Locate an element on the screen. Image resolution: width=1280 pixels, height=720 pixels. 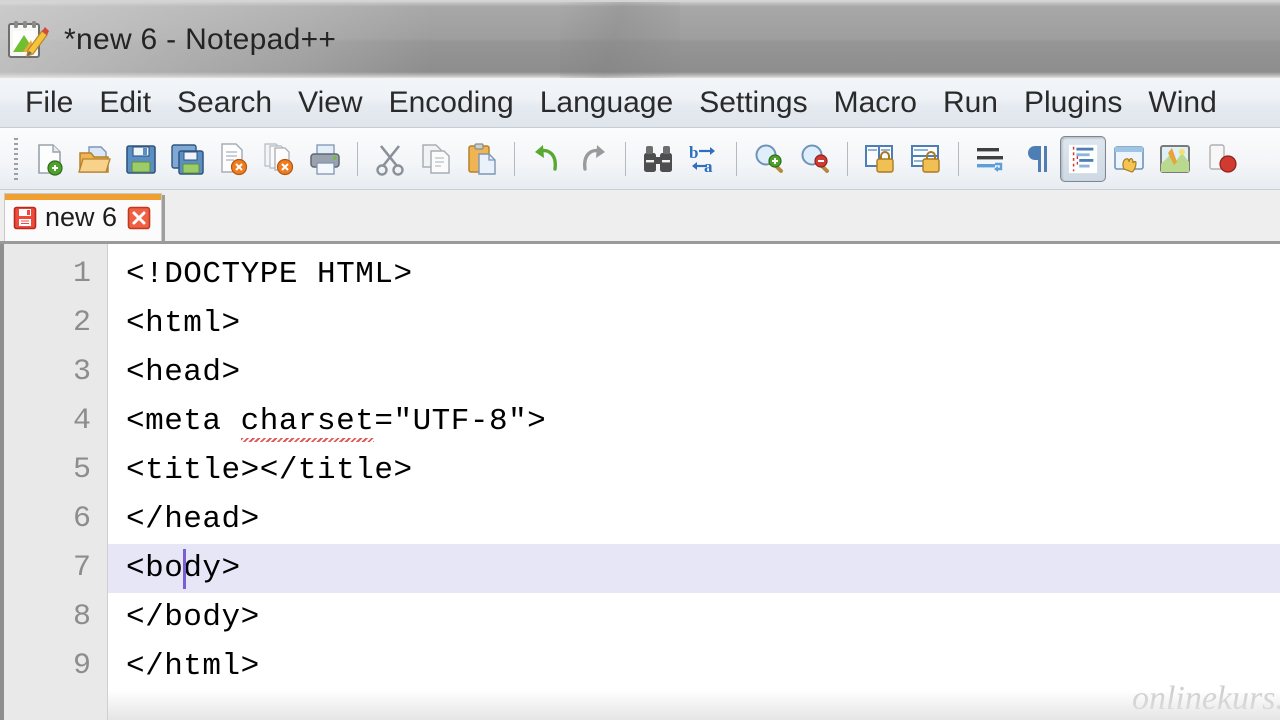
undo-arrow-icon is located at coordinates (547, 159).